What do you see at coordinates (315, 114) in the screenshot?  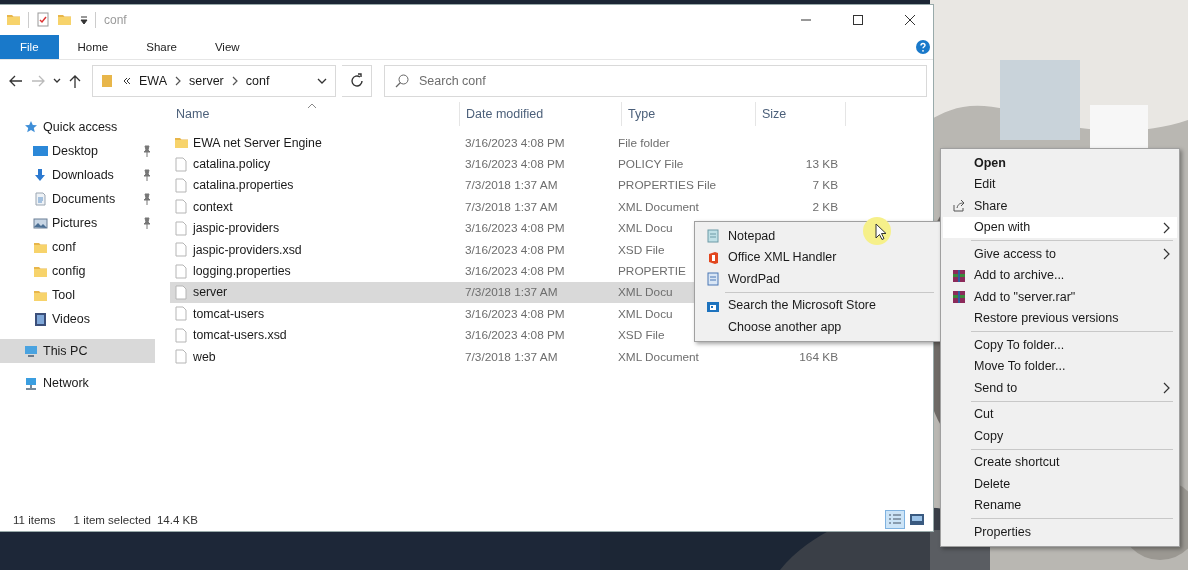 I see `column-header: Name` at bounding box center [315, 114].